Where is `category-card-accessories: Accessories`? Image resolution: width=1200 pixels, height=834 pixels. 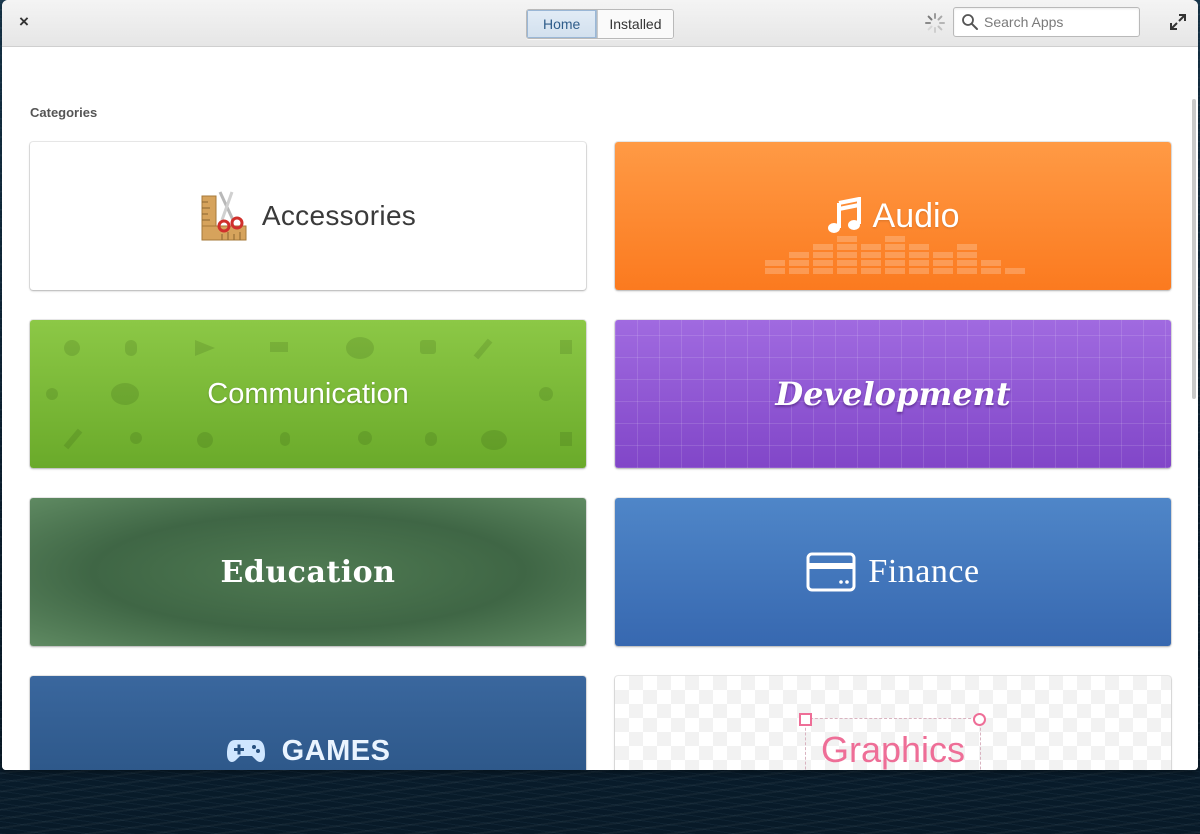
category-card-accessories: Accessories is located at coordinates (308, 216).